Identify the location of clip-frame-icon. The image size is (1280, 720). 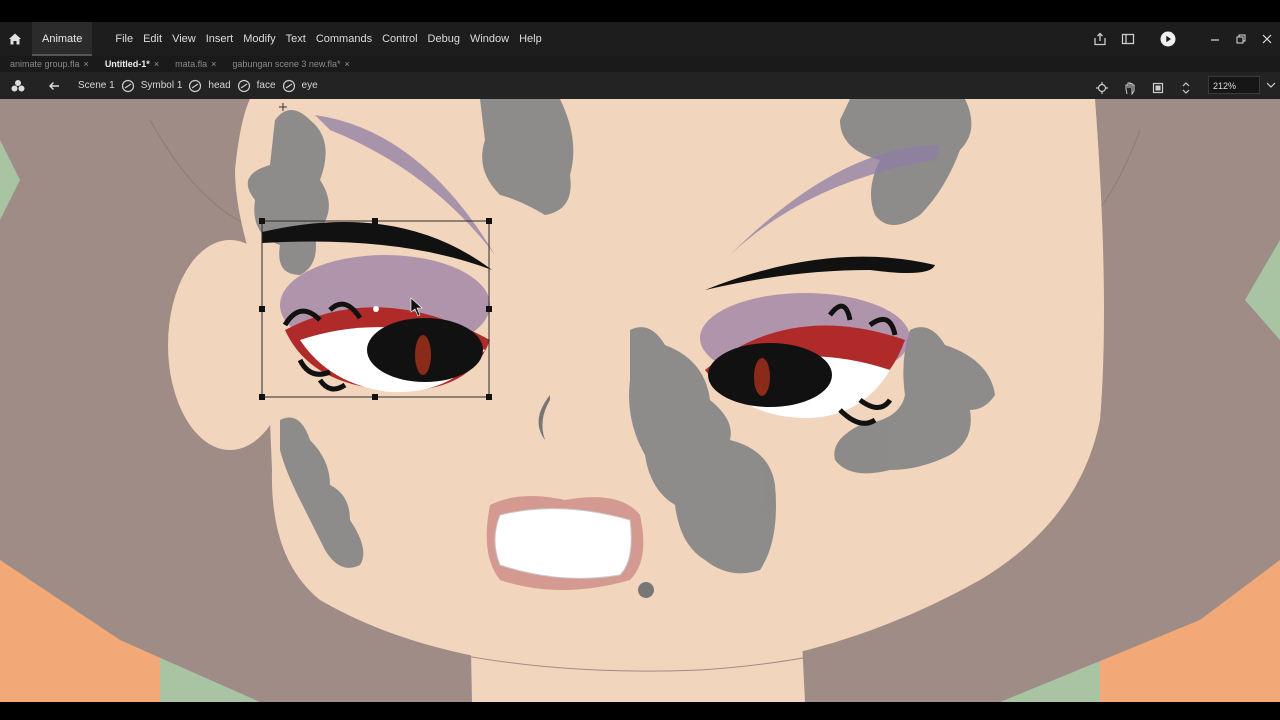
(1158, 88).